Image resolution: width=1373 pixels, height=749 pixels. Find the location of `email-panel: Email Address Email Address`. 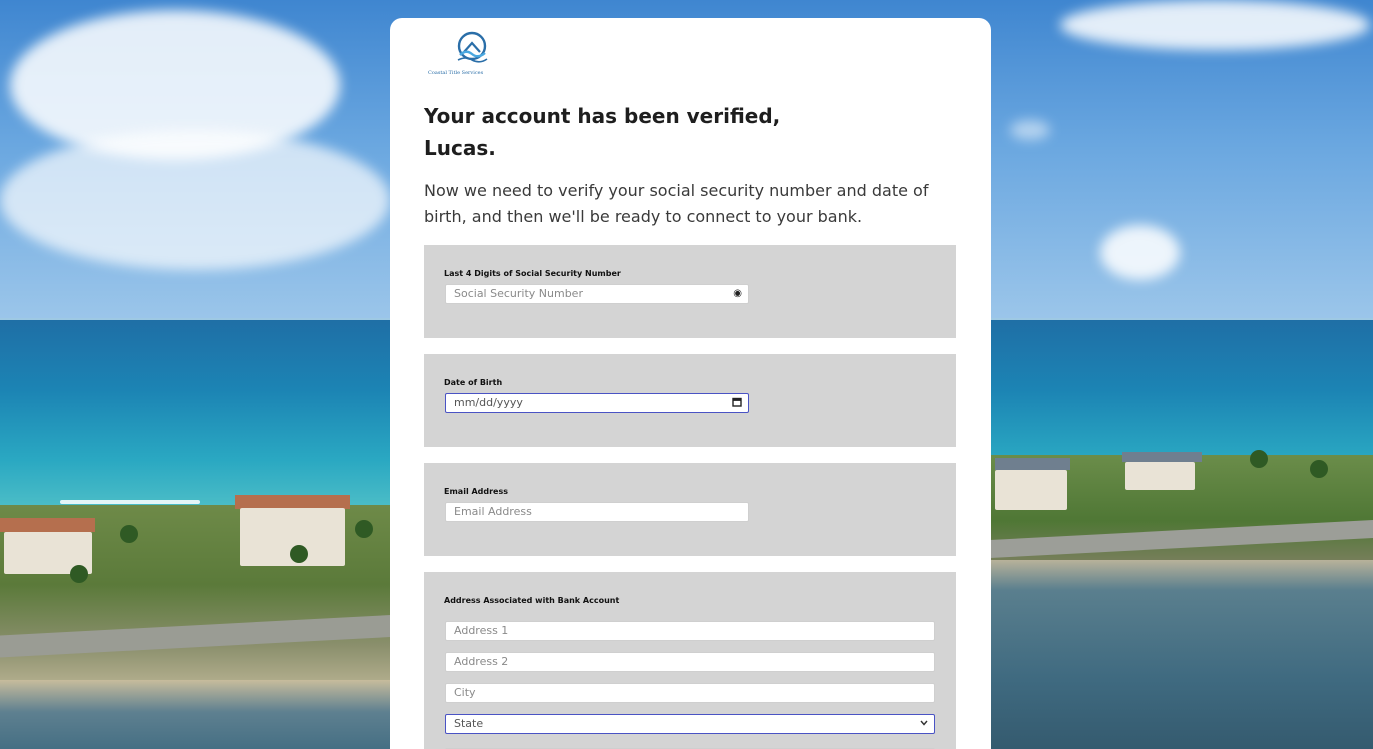

email-panel: Email Address Email Address is located at coordinates (690, 509).